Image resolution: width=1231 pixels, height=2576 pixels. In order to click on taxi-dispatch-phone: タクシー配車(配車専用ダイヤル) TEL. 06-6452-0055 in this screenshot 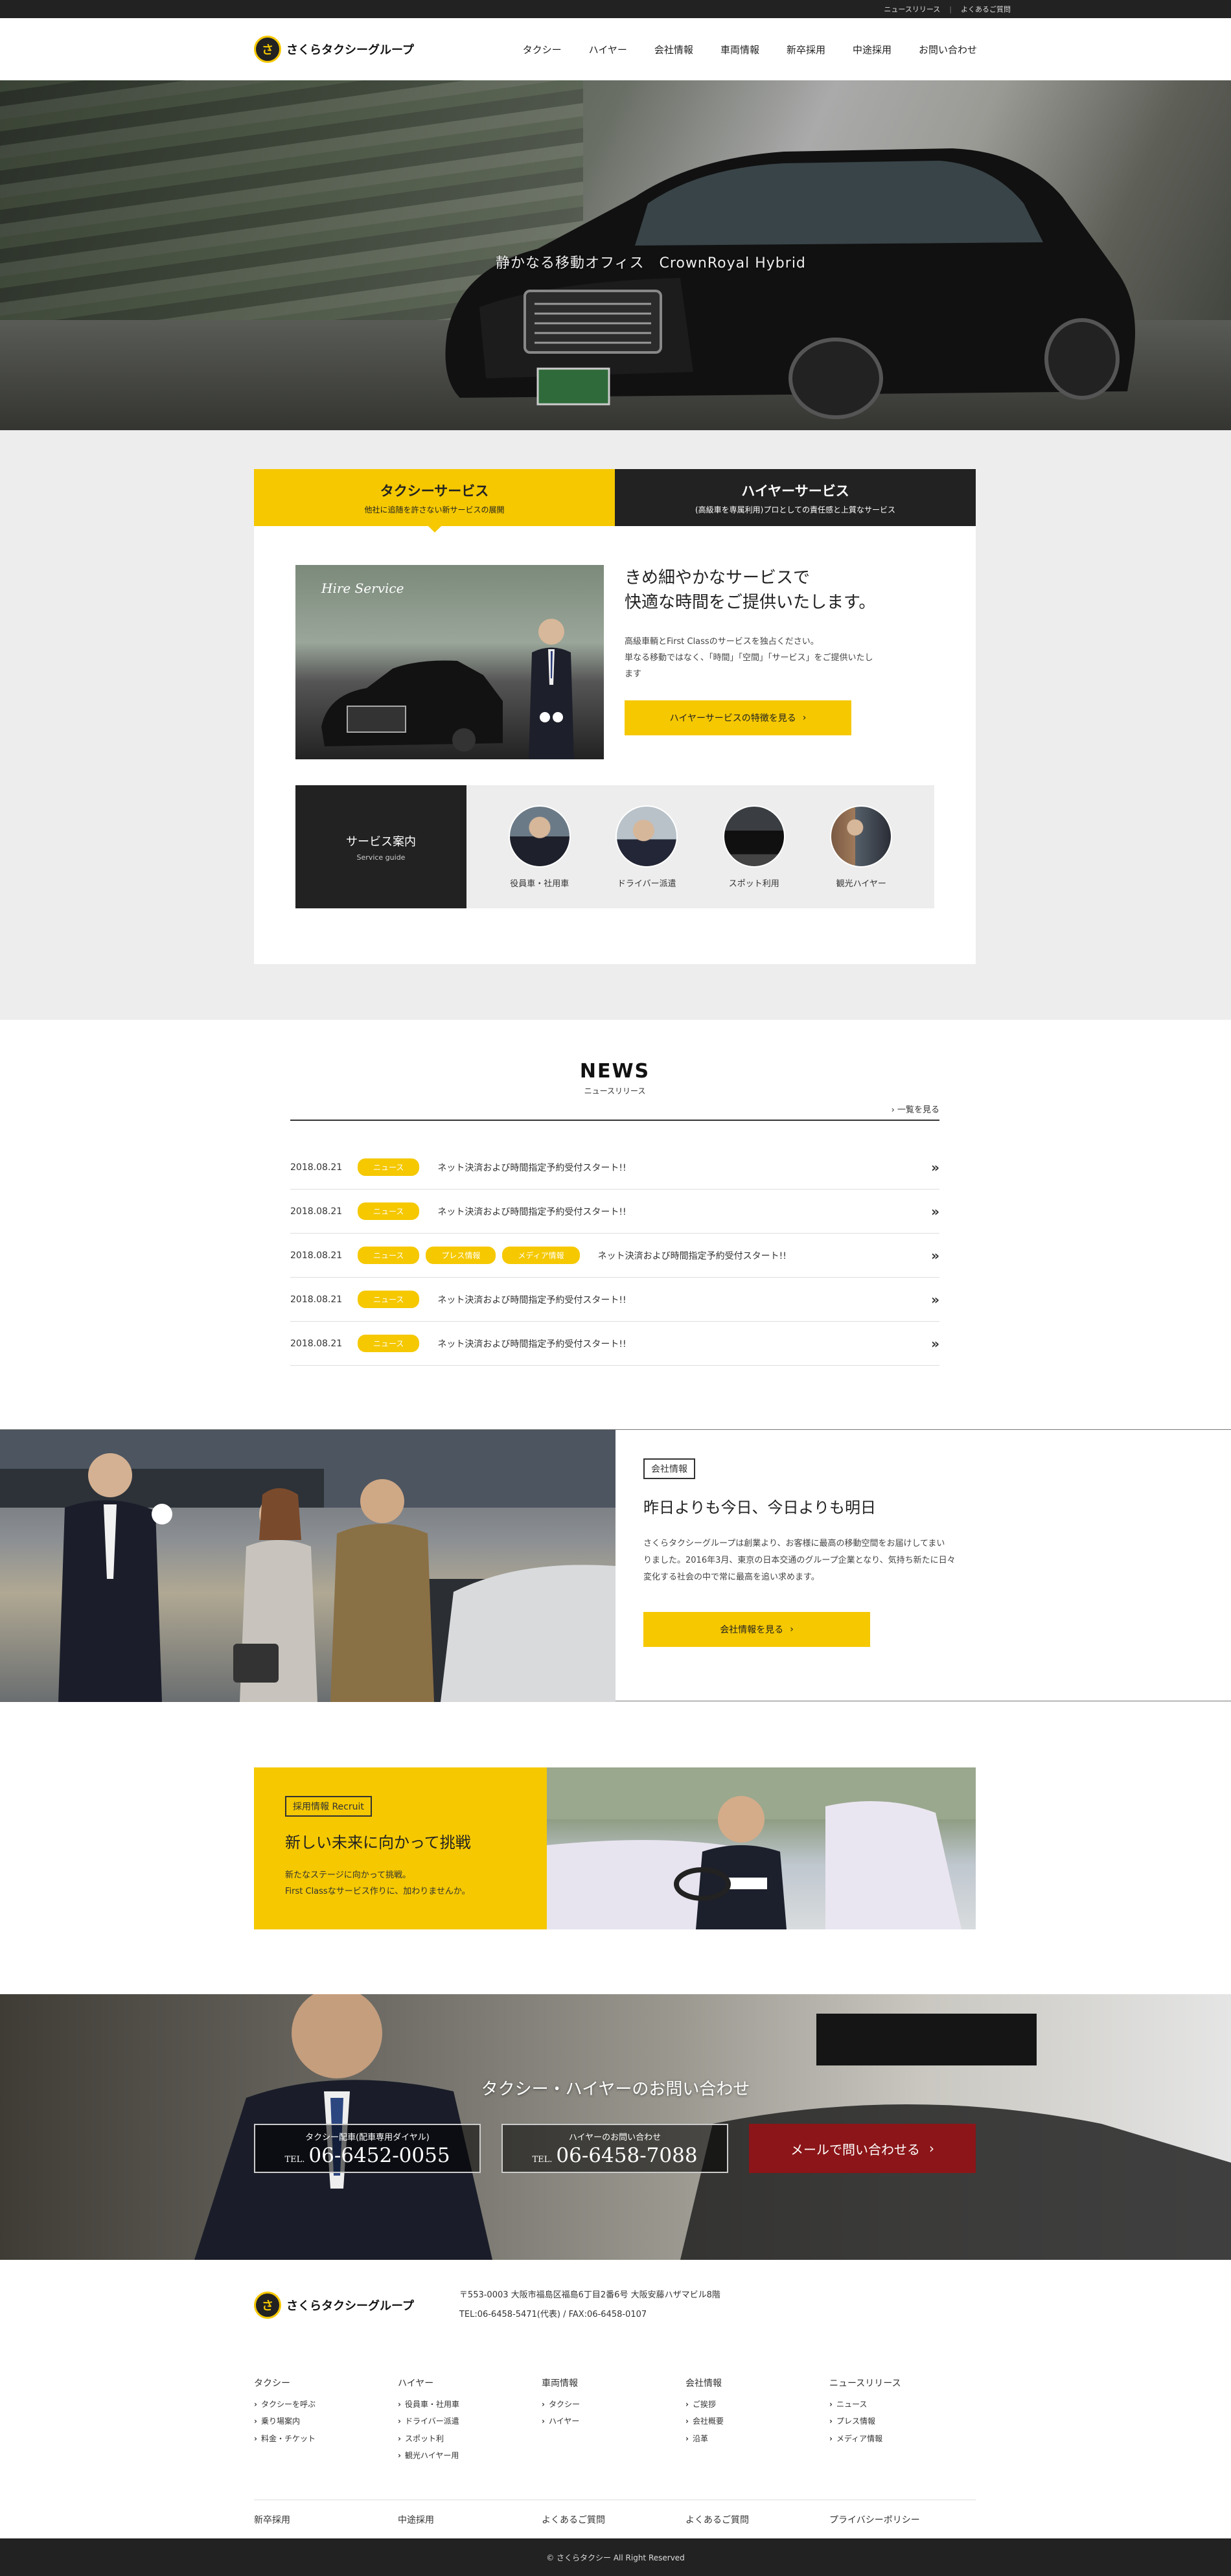, I will do `click(367, 2148)`.